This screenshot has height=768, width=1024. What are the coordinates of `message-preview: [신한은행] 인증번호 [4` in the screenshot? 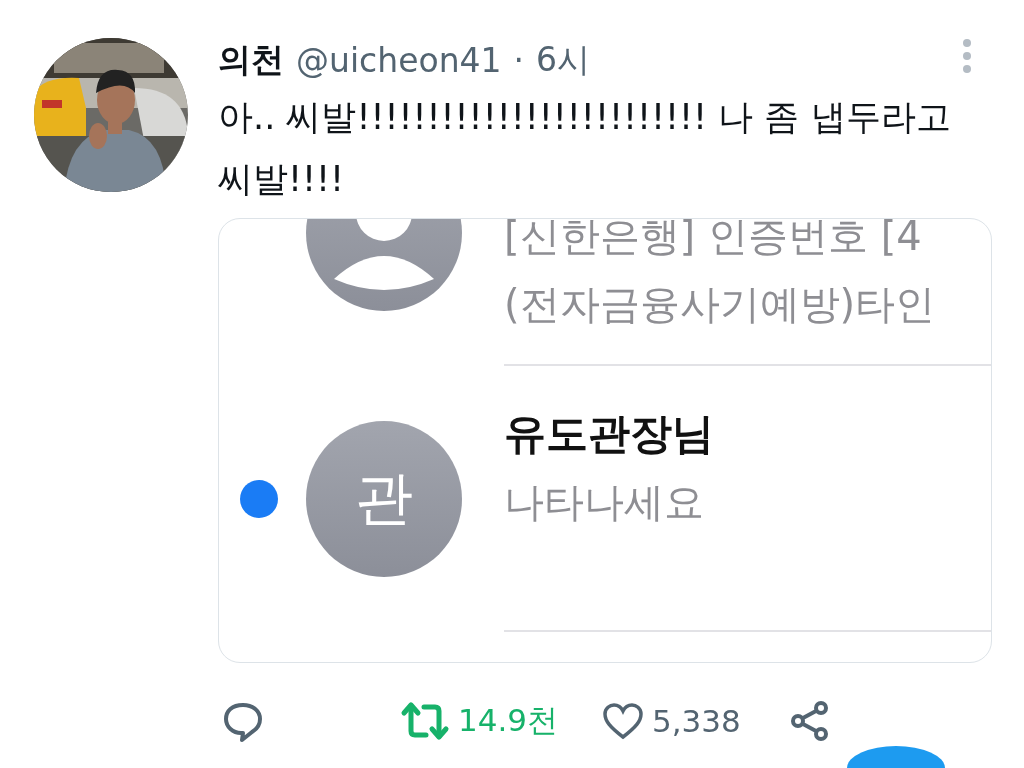 It's located at (713, 240).